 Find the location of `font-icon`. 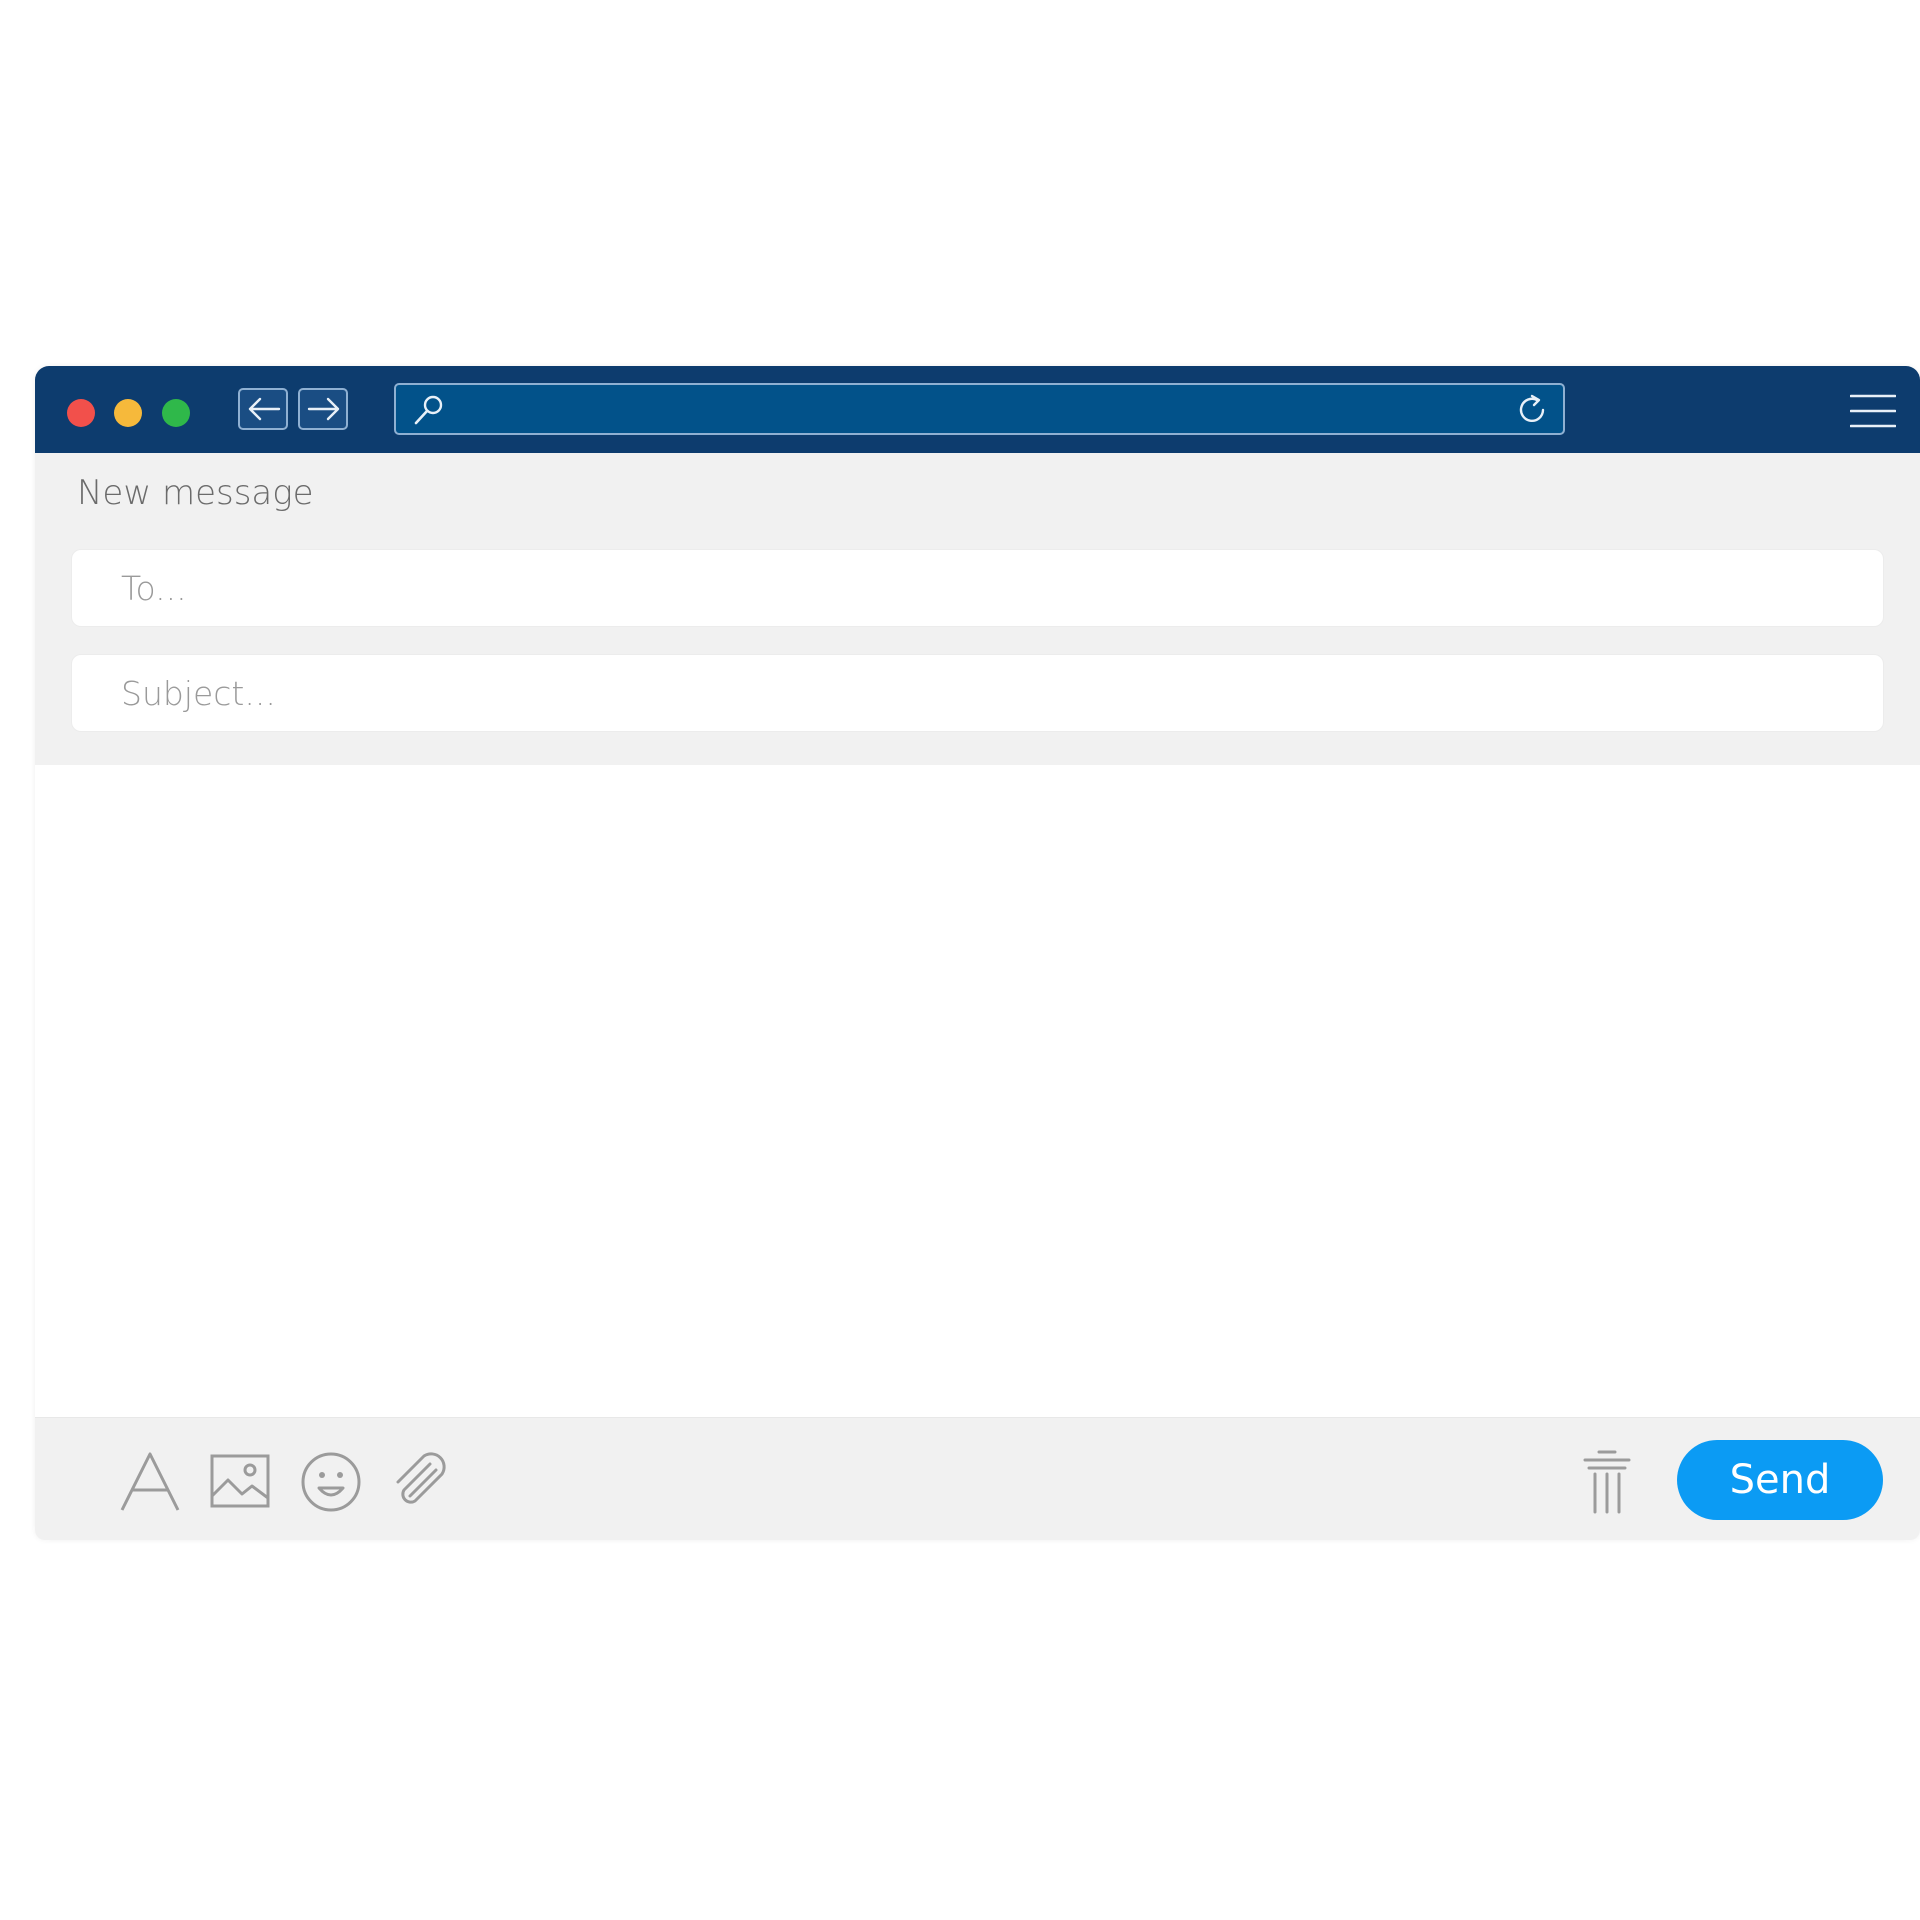

font-icon is located at coordinates (150, 1482).